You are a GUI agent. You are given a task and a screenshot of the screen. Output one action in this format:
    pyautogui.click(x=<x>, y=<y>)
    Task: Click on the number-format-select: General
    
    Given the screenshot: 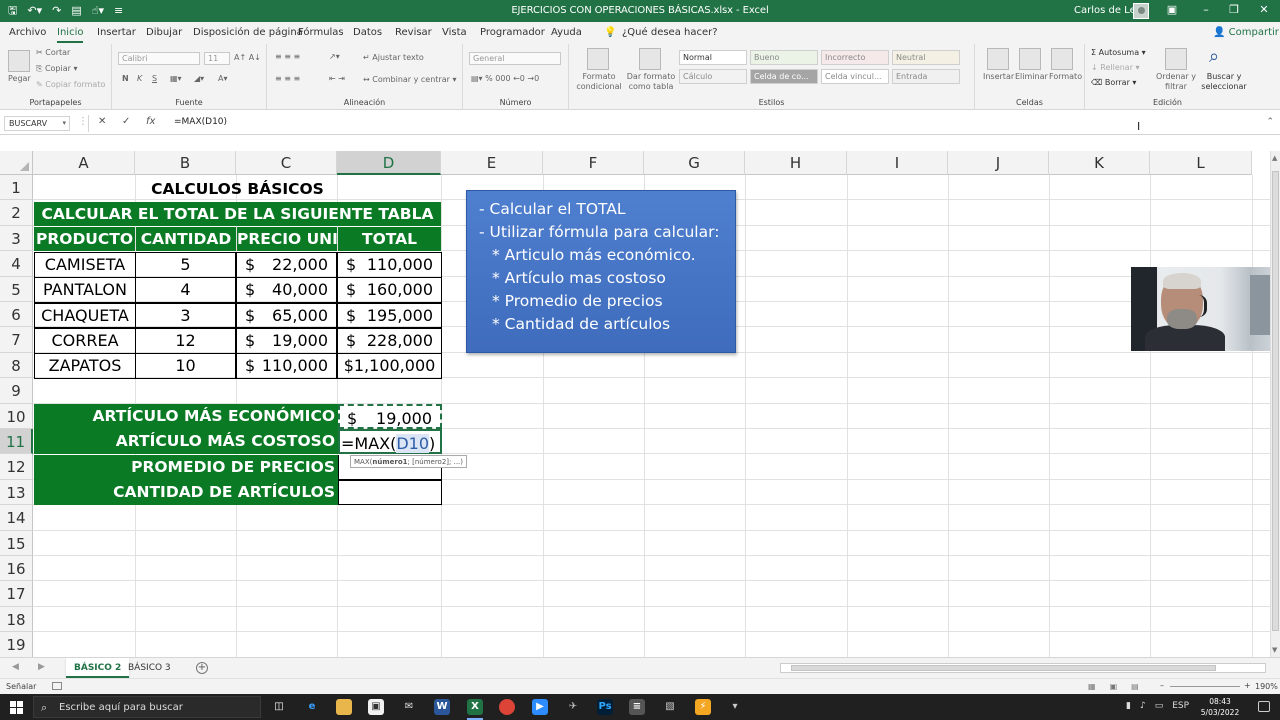 What is the action you would take?
    pyautogui.click(x=515, y=58)
    